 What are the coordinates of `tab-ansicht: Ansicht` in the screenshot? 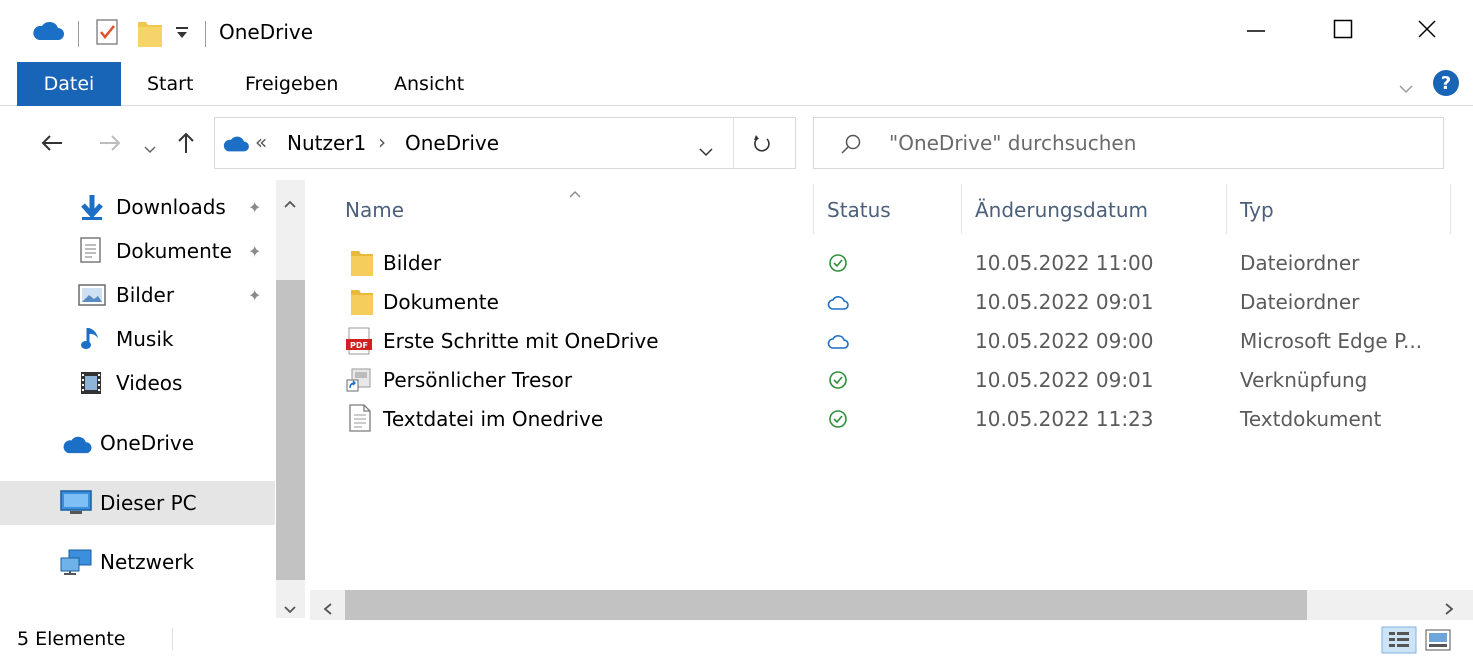 It's located at (429, 84).